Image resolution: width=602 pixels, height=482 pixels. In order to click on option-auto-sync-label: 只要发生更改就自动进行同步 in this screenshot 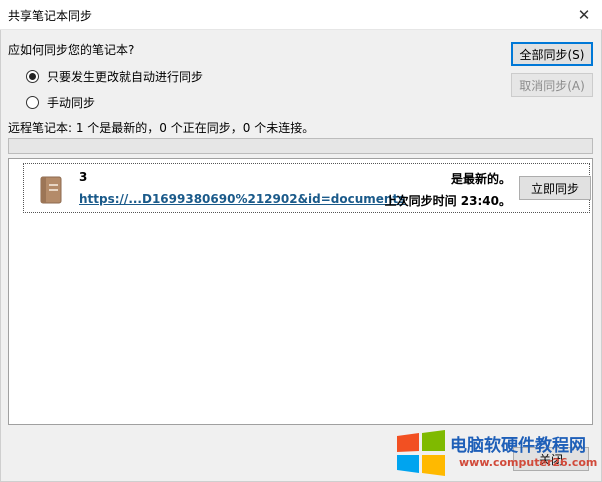, I will do `click(125, 77)`.